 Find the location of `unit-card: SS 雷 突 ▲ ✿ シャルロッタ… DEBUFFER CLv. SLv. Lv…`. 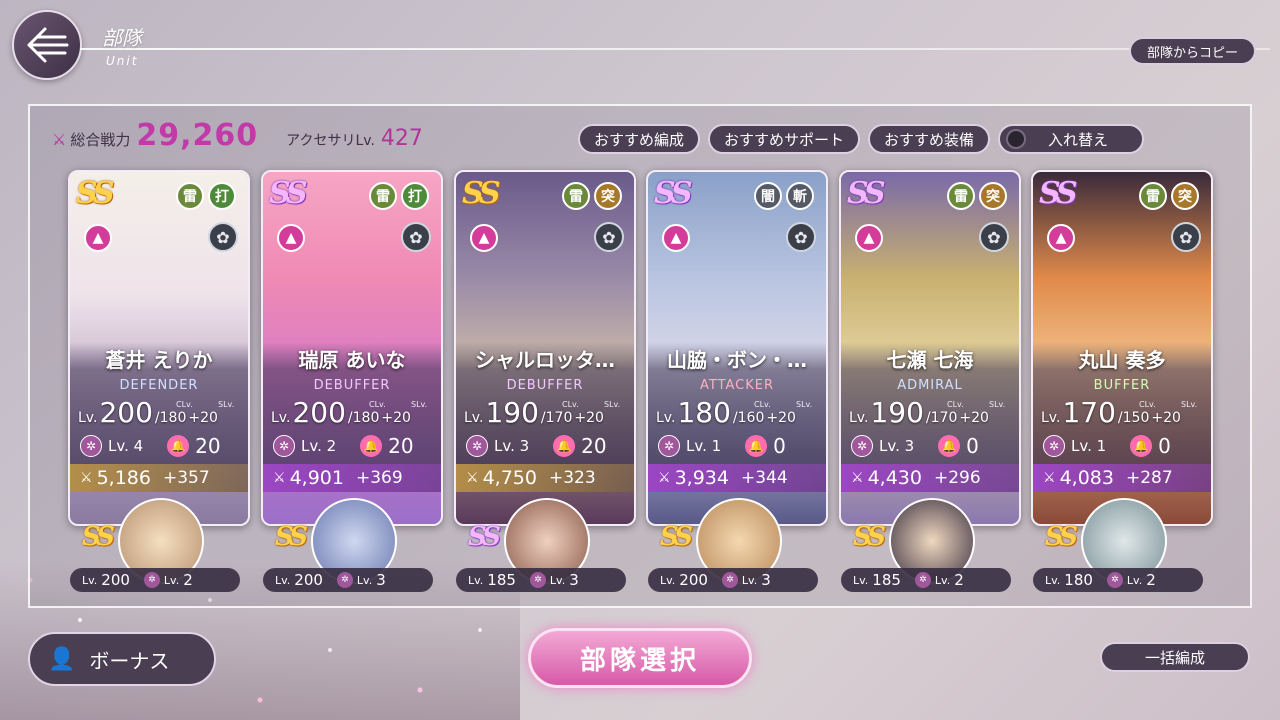

unit-card: SS 雷 突 ▲ ✿ シャルロッタ… DEBUFFER CLv. SLv. Lv… is located at coordinates (545, 348).